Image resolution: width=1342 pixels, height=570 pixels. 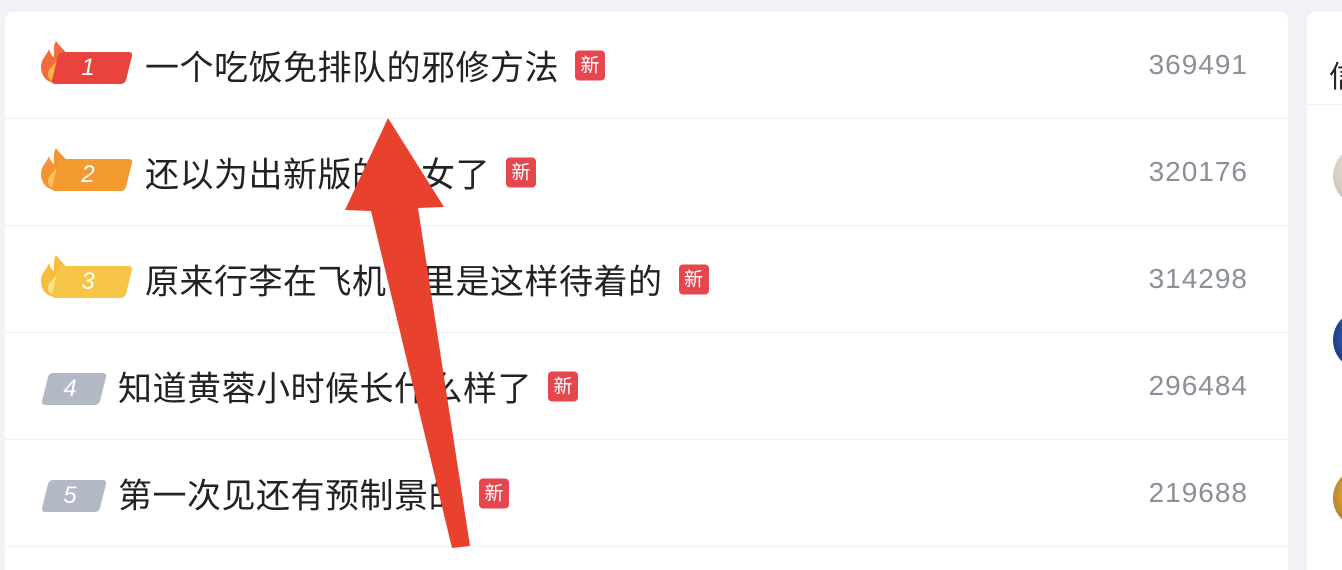 What do you see at coordinates (404, 279) in the screenshot?
I see `hot-item-title: 原来行李在飞机子里是这样待着的` at bounding box center [404, 279].